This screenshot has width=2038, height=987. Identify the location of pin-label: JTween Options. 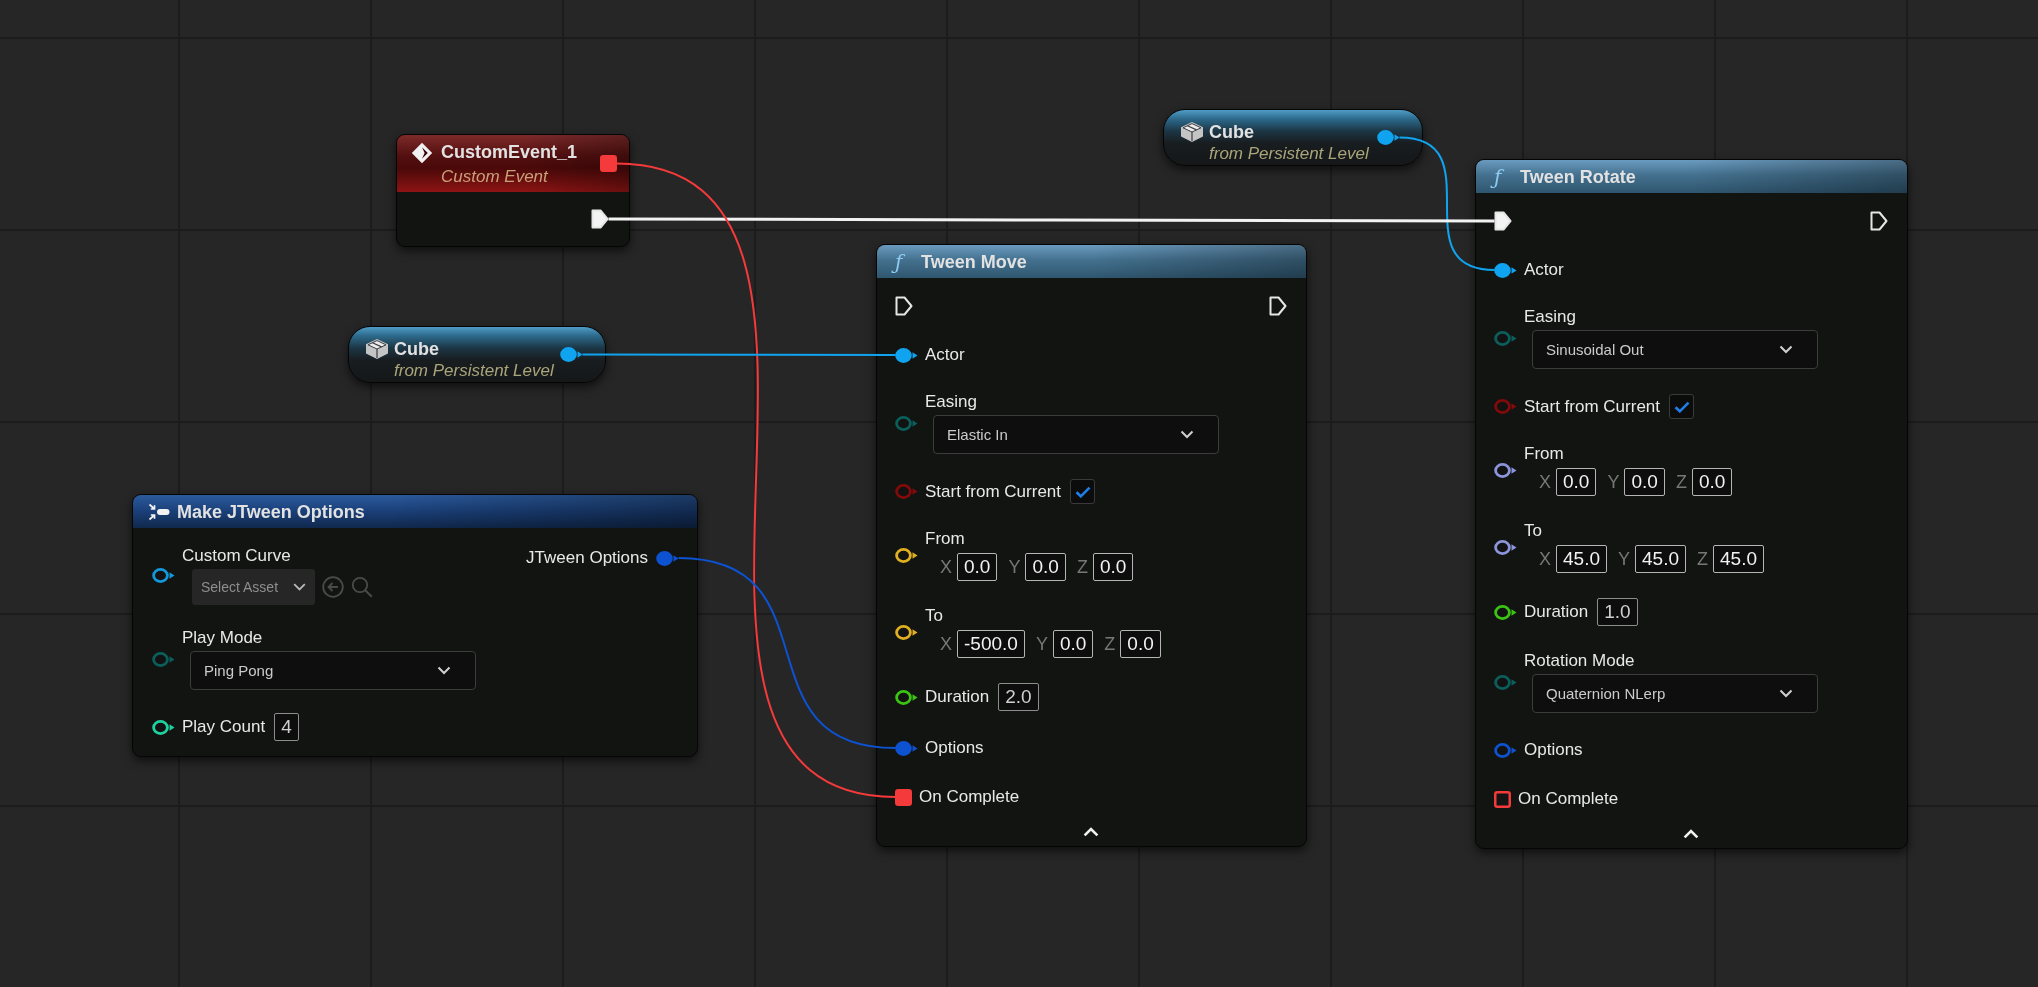
(587, 558).